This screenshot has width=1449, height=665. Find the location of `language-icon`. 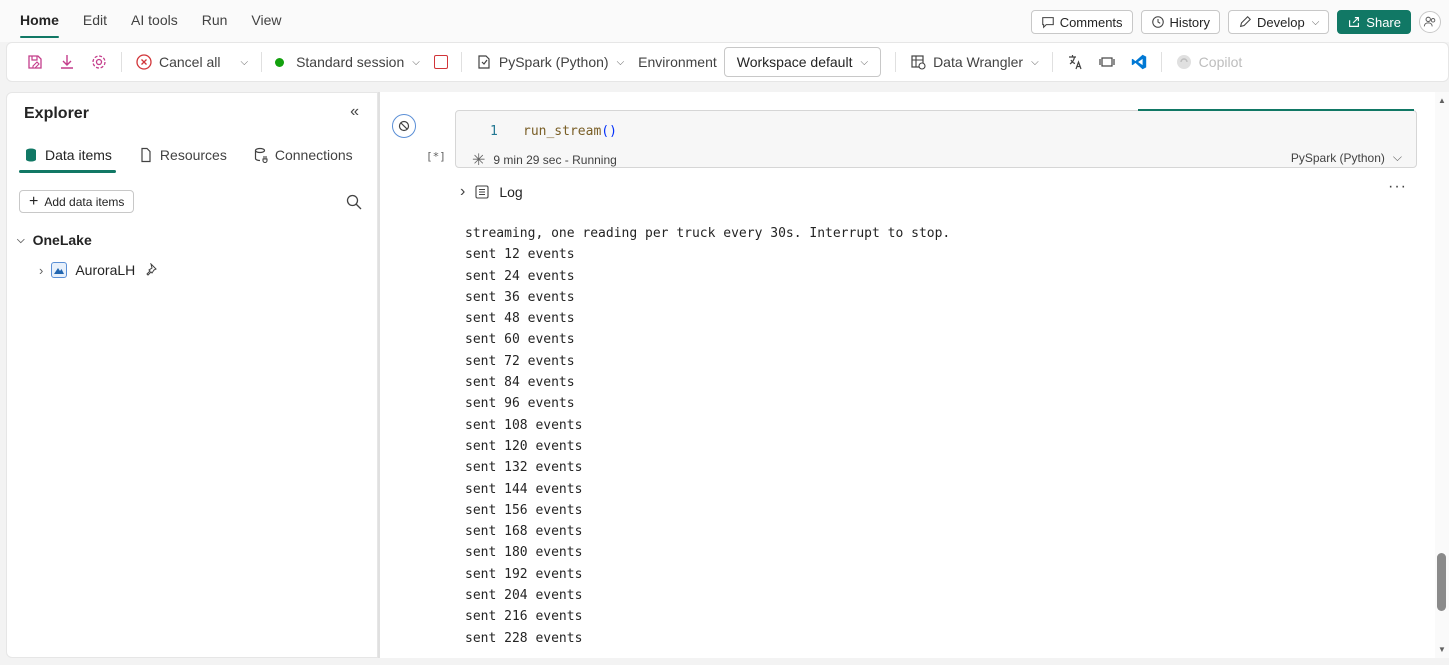

language-icon is located at coordinates (484, 62).